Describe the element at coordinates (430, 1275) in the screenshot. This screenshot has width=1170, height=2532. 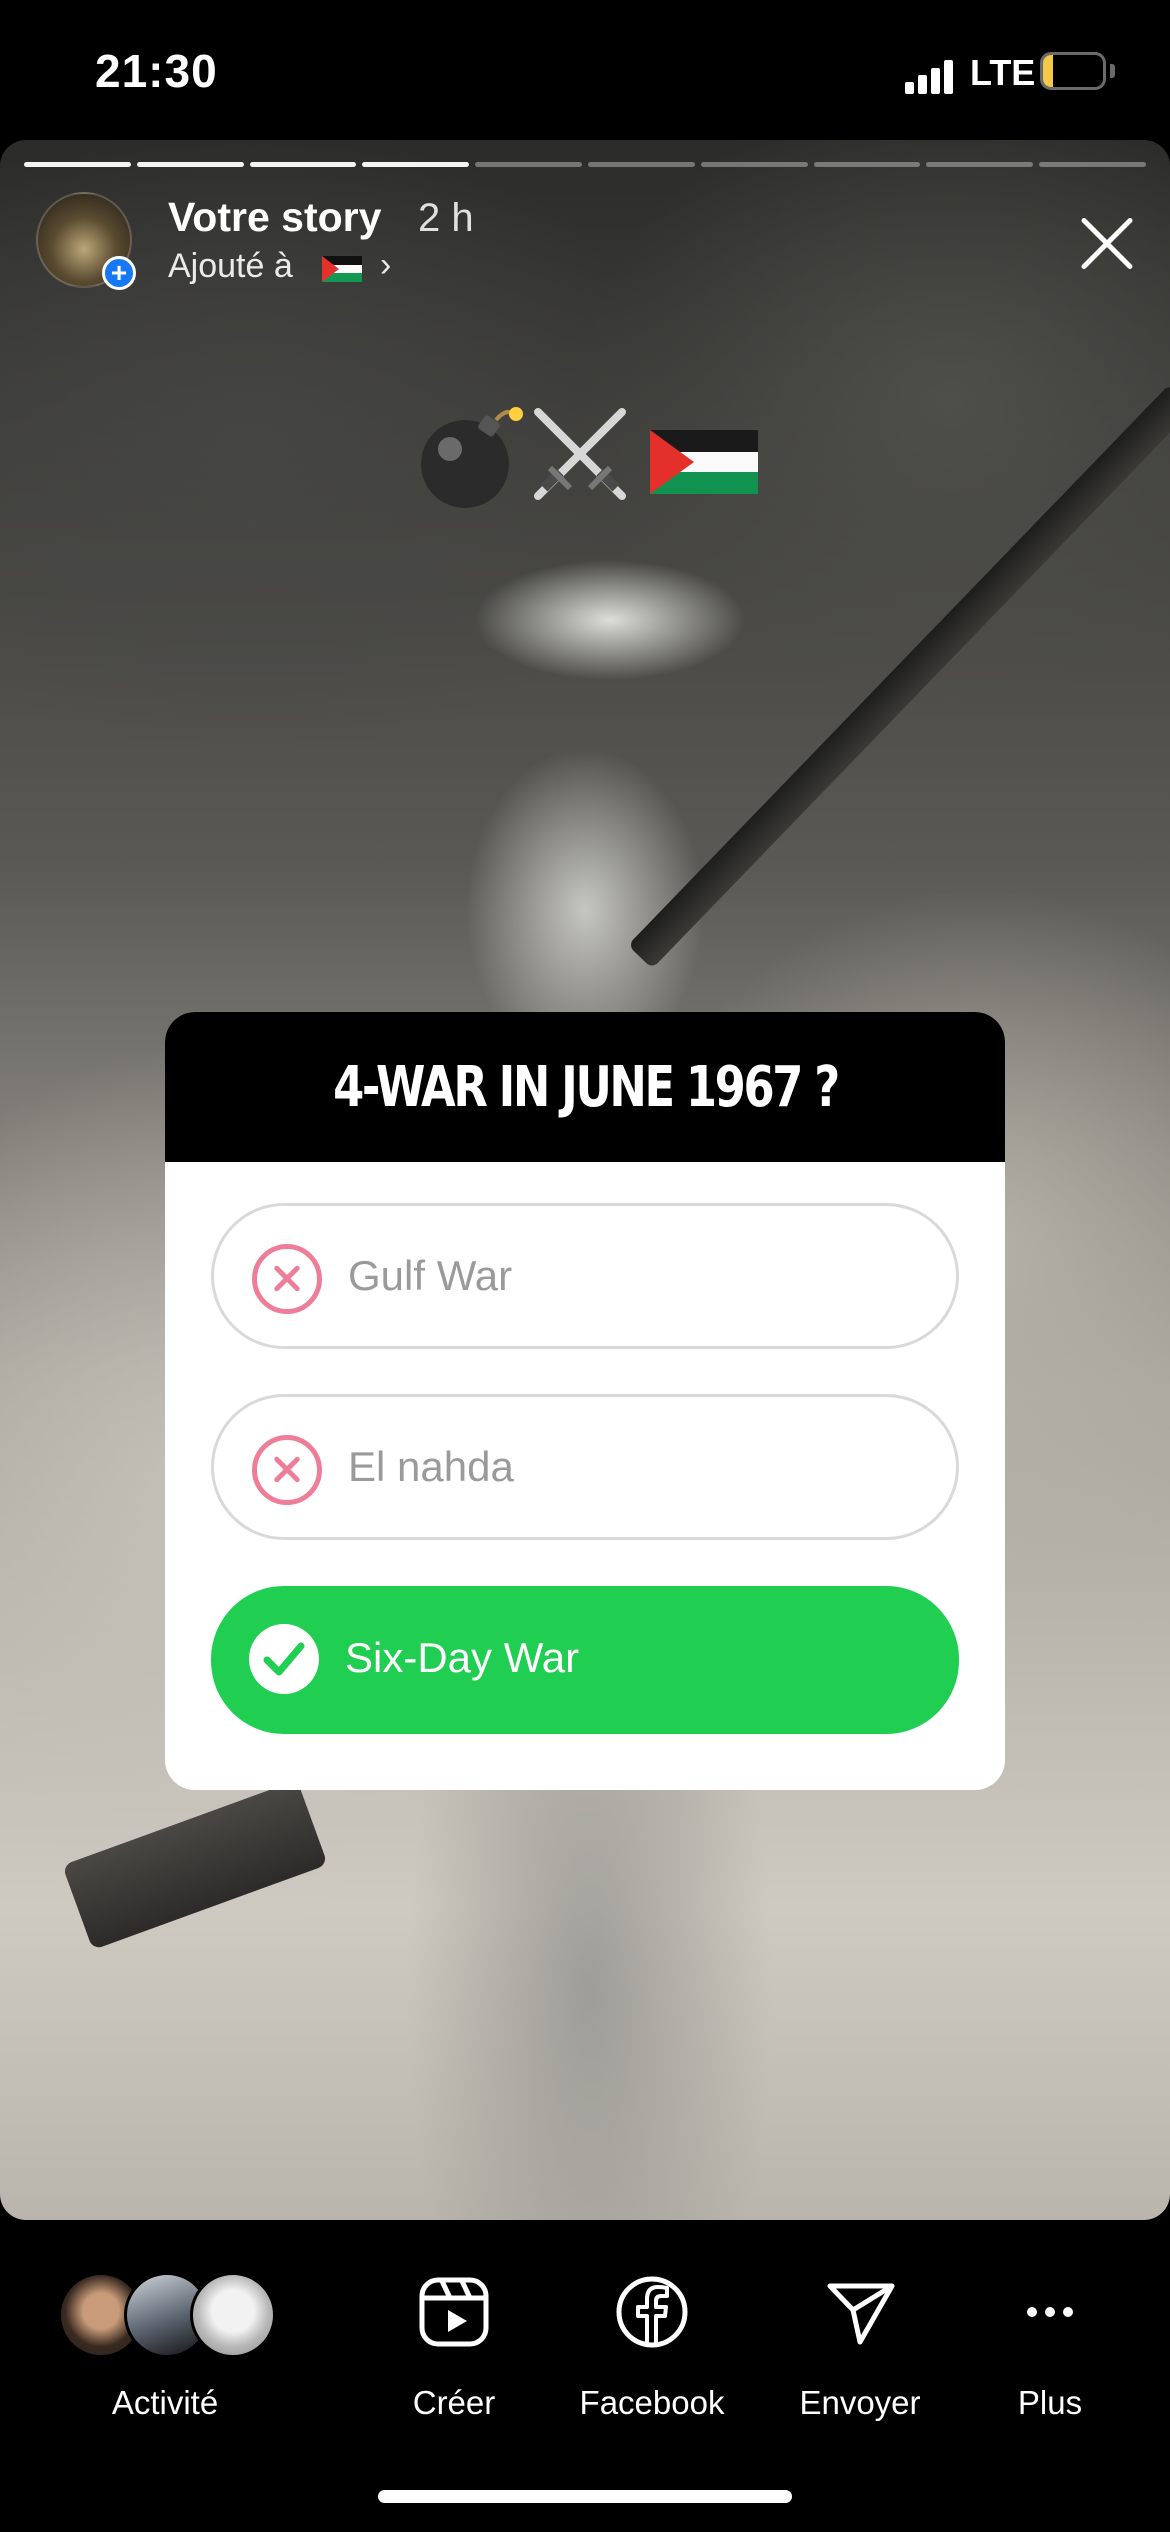
I see `quiz-option-label: Gulf War` at that location.